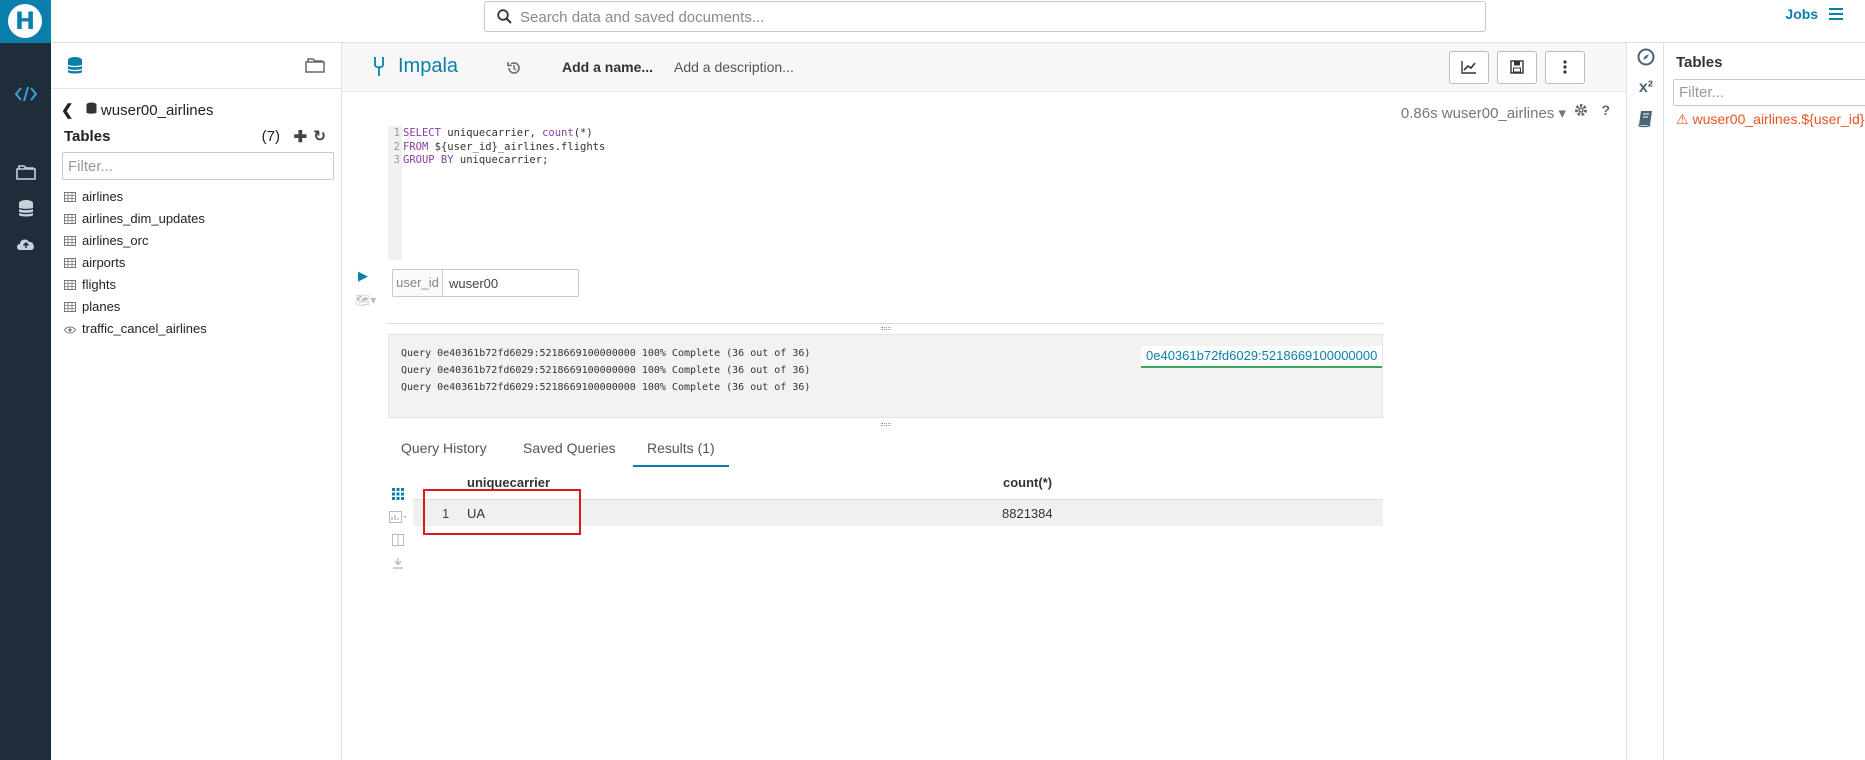 The image size is (1865, 760). What do you see at coordinates (1769, 92) in the screenshot?
I see `right-filter-input` at bounding box center [1769, 92].